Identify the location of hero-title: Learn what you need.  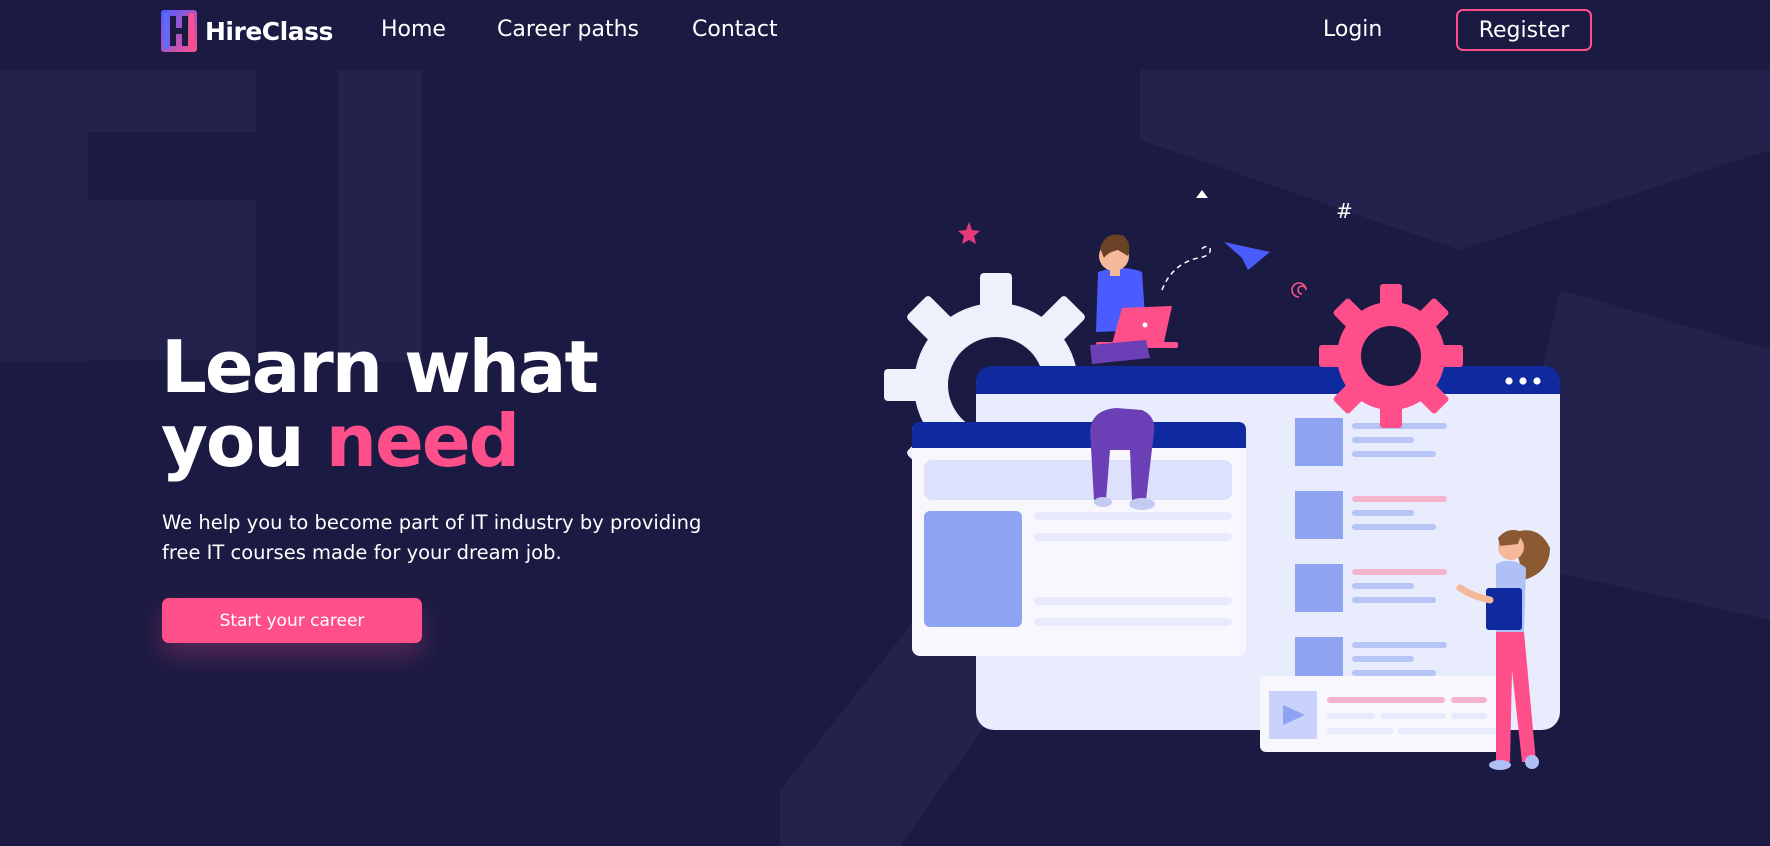
(380, 404).